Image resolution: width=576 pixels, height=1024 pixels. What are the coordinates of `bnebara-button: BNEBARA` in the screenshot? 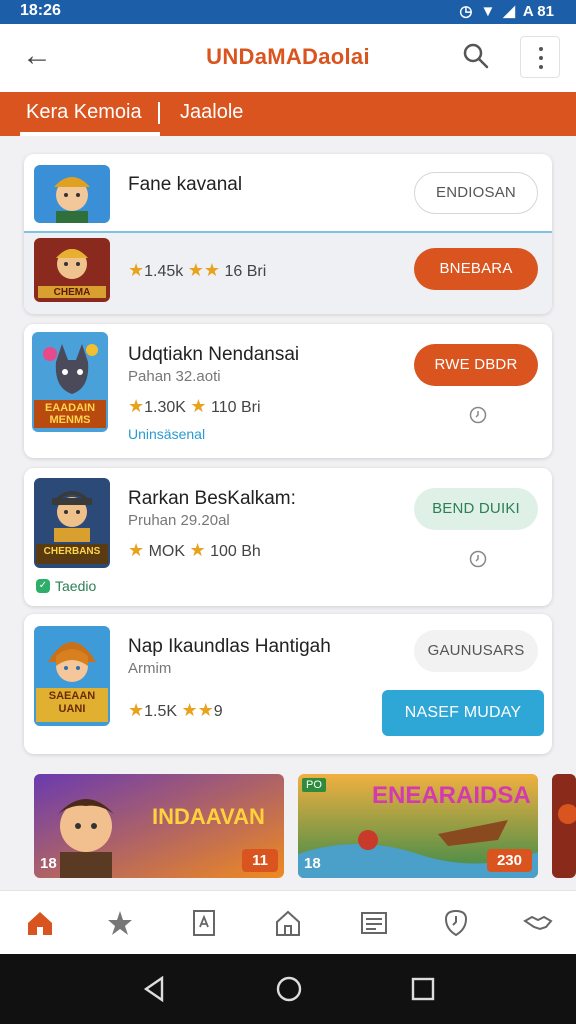 It's located at (476, 269).